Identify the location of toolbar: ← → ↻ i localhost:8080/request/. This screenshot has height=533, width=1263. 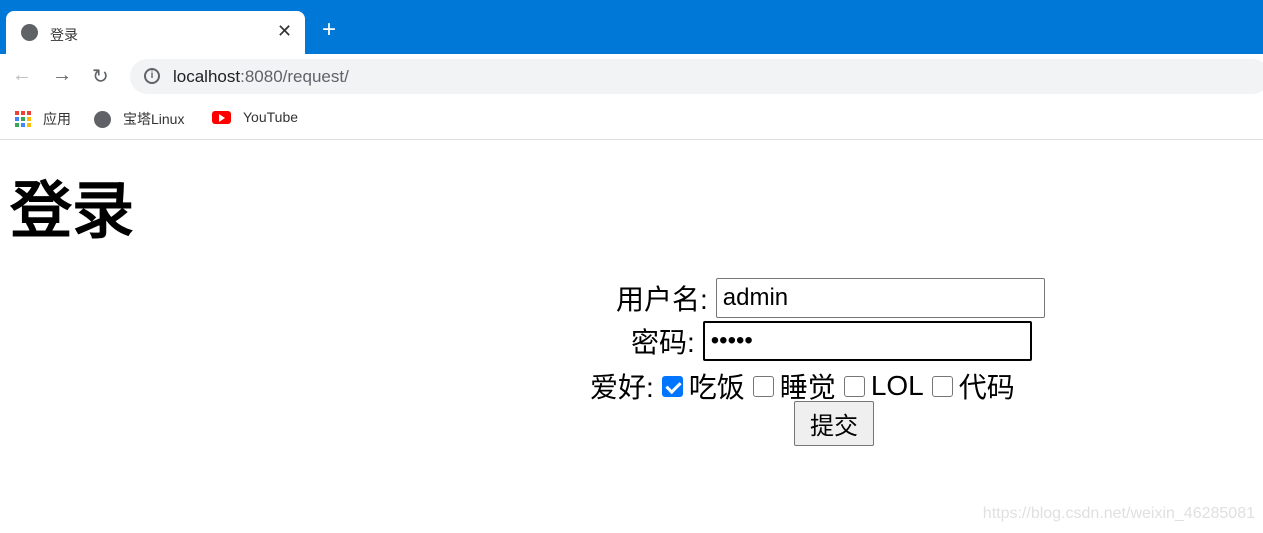
(631, 76).